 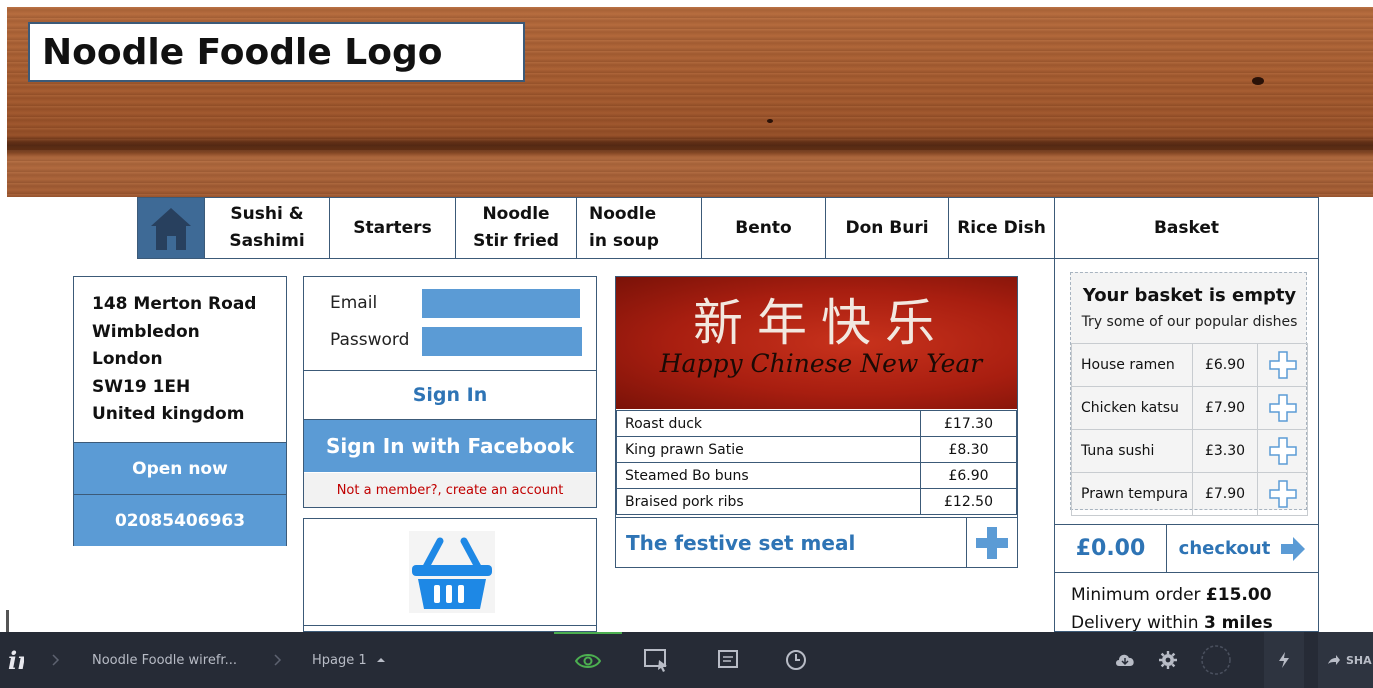 What do you see at coordinates (1125, 660) in the screenshot?
I see `cloud-icon` at bounding box center [1125, 660].